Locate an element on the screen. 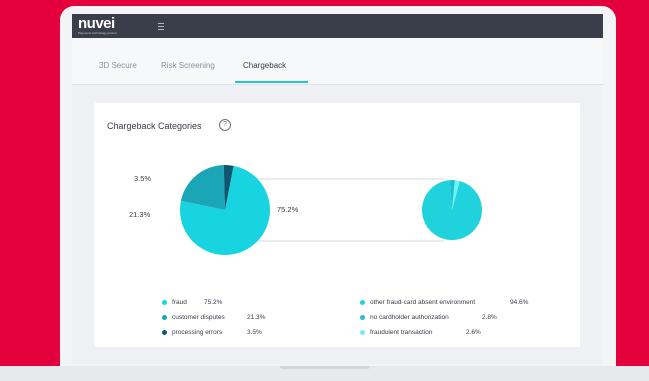  secondary-pie is located at coordinates (452, 210).